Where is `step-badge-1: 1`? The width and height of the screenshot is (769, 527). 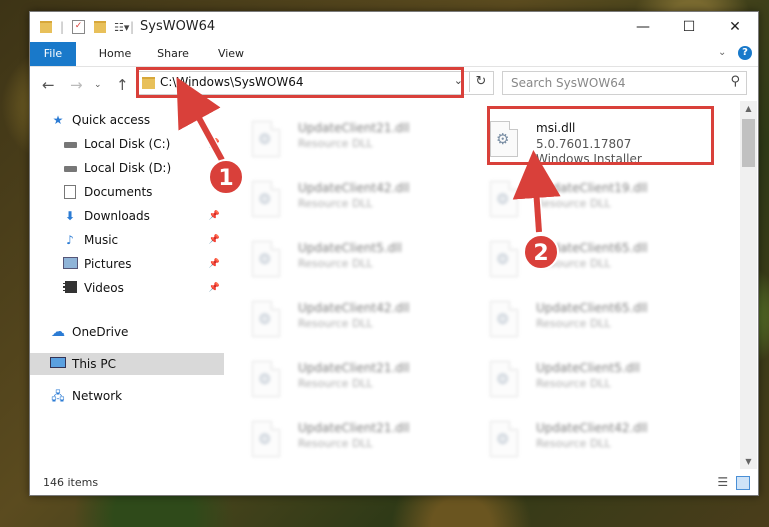
step-badge-1: 1 is located at coordinates (226, 177).